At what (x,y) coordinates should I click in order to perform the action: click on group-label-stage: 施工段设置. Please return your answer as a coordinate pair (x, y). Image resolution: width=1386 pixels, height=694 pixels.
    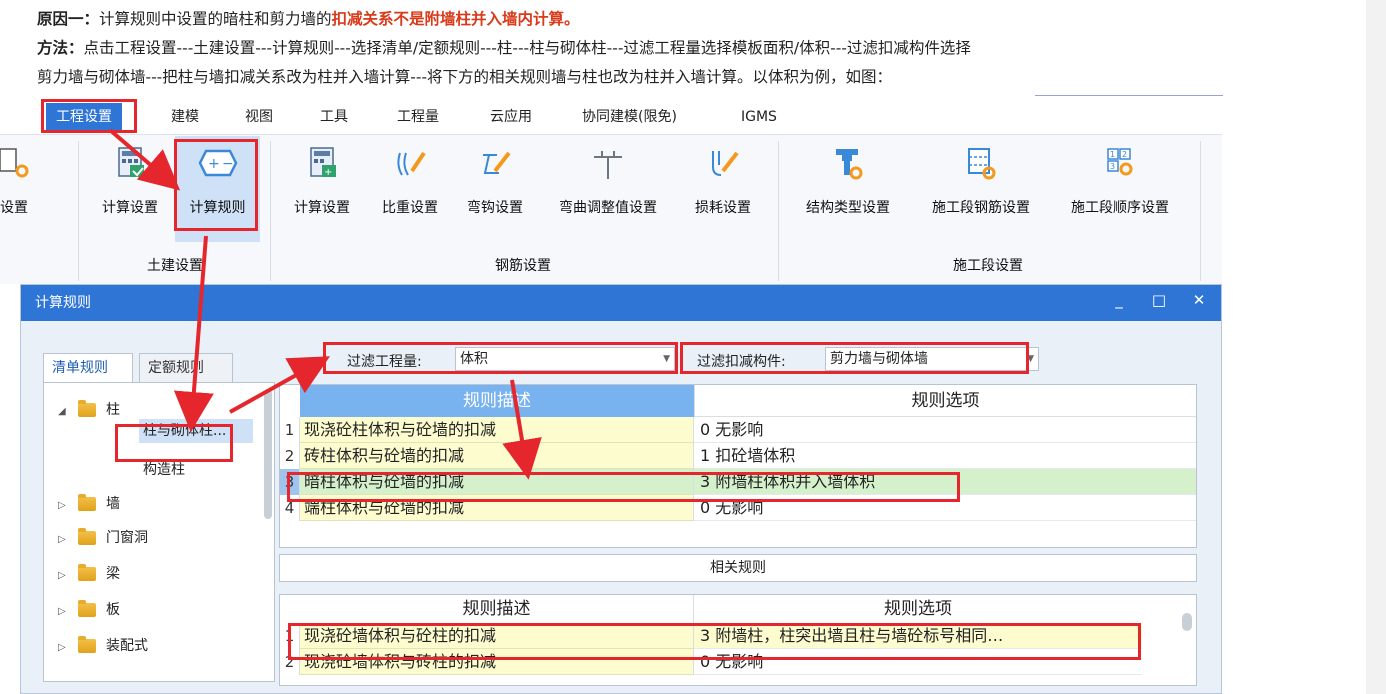
    Looking at the image, I should click on (988, 266).